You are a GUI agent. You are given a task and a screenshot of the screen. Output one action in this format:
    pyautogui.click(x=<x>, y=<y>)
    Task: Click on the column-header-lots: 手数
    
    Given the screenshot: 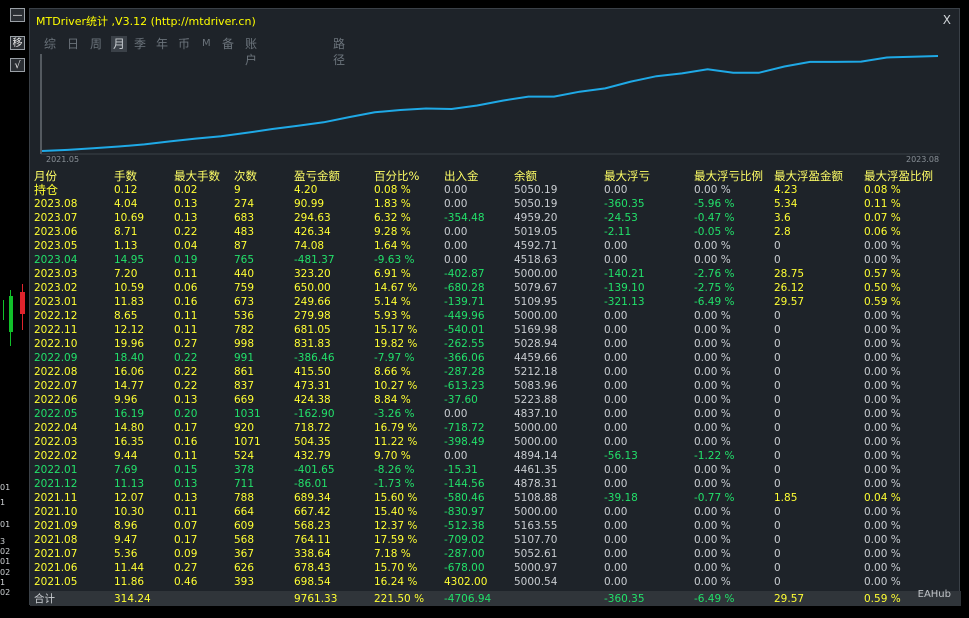 What is the action you would take?
    pyautogui.click(x=125, y=176)
    